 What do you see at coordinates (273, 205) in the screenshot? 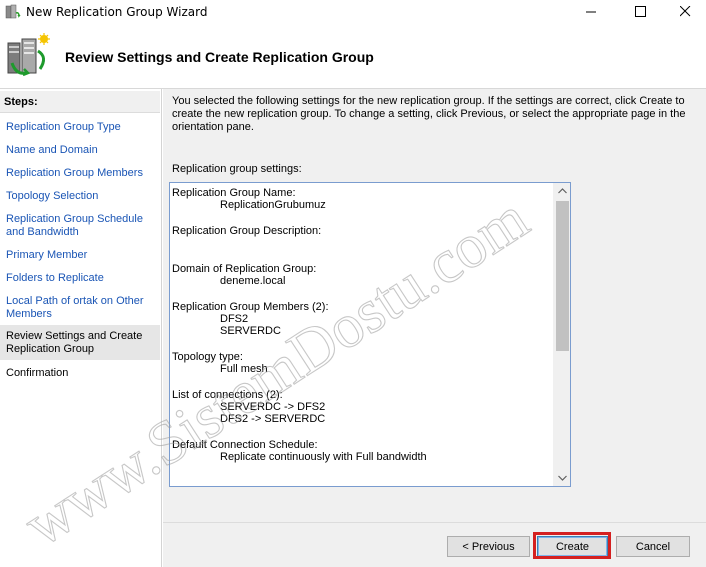
I see `setting-value: ReplicationGrubumuz` at bounding box center [273, 205].